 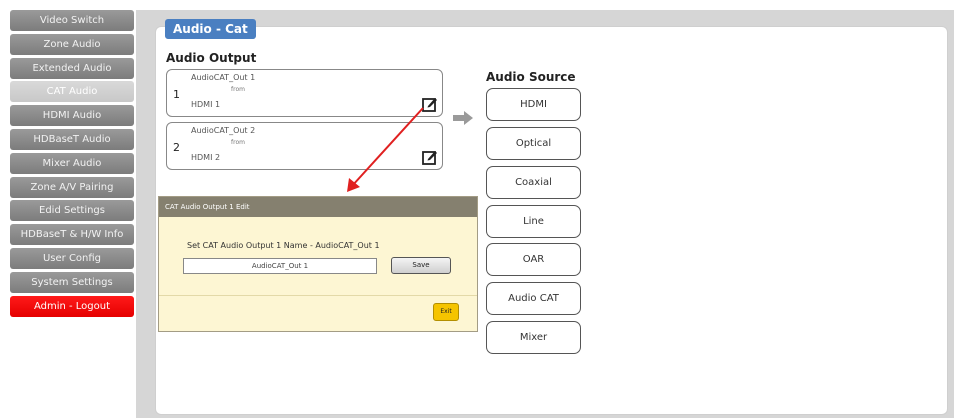 I want to click on output-source: HDMI 2, so click(x=206, y=157).